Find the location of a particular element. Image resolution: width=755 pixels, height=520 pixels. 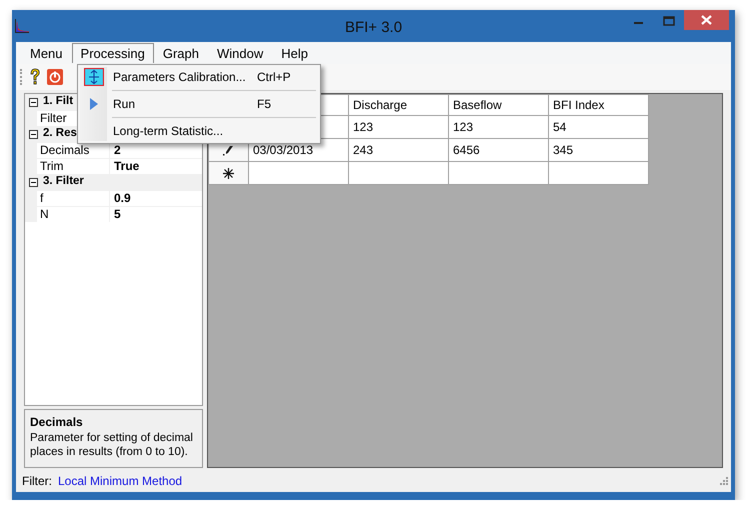

menu-item: Processing is located at coordinates (113, 53).